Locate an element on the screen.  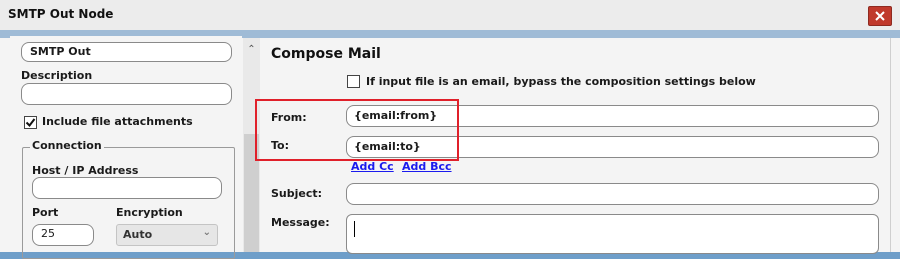
message-textarea is located at coordinates (612, 234).